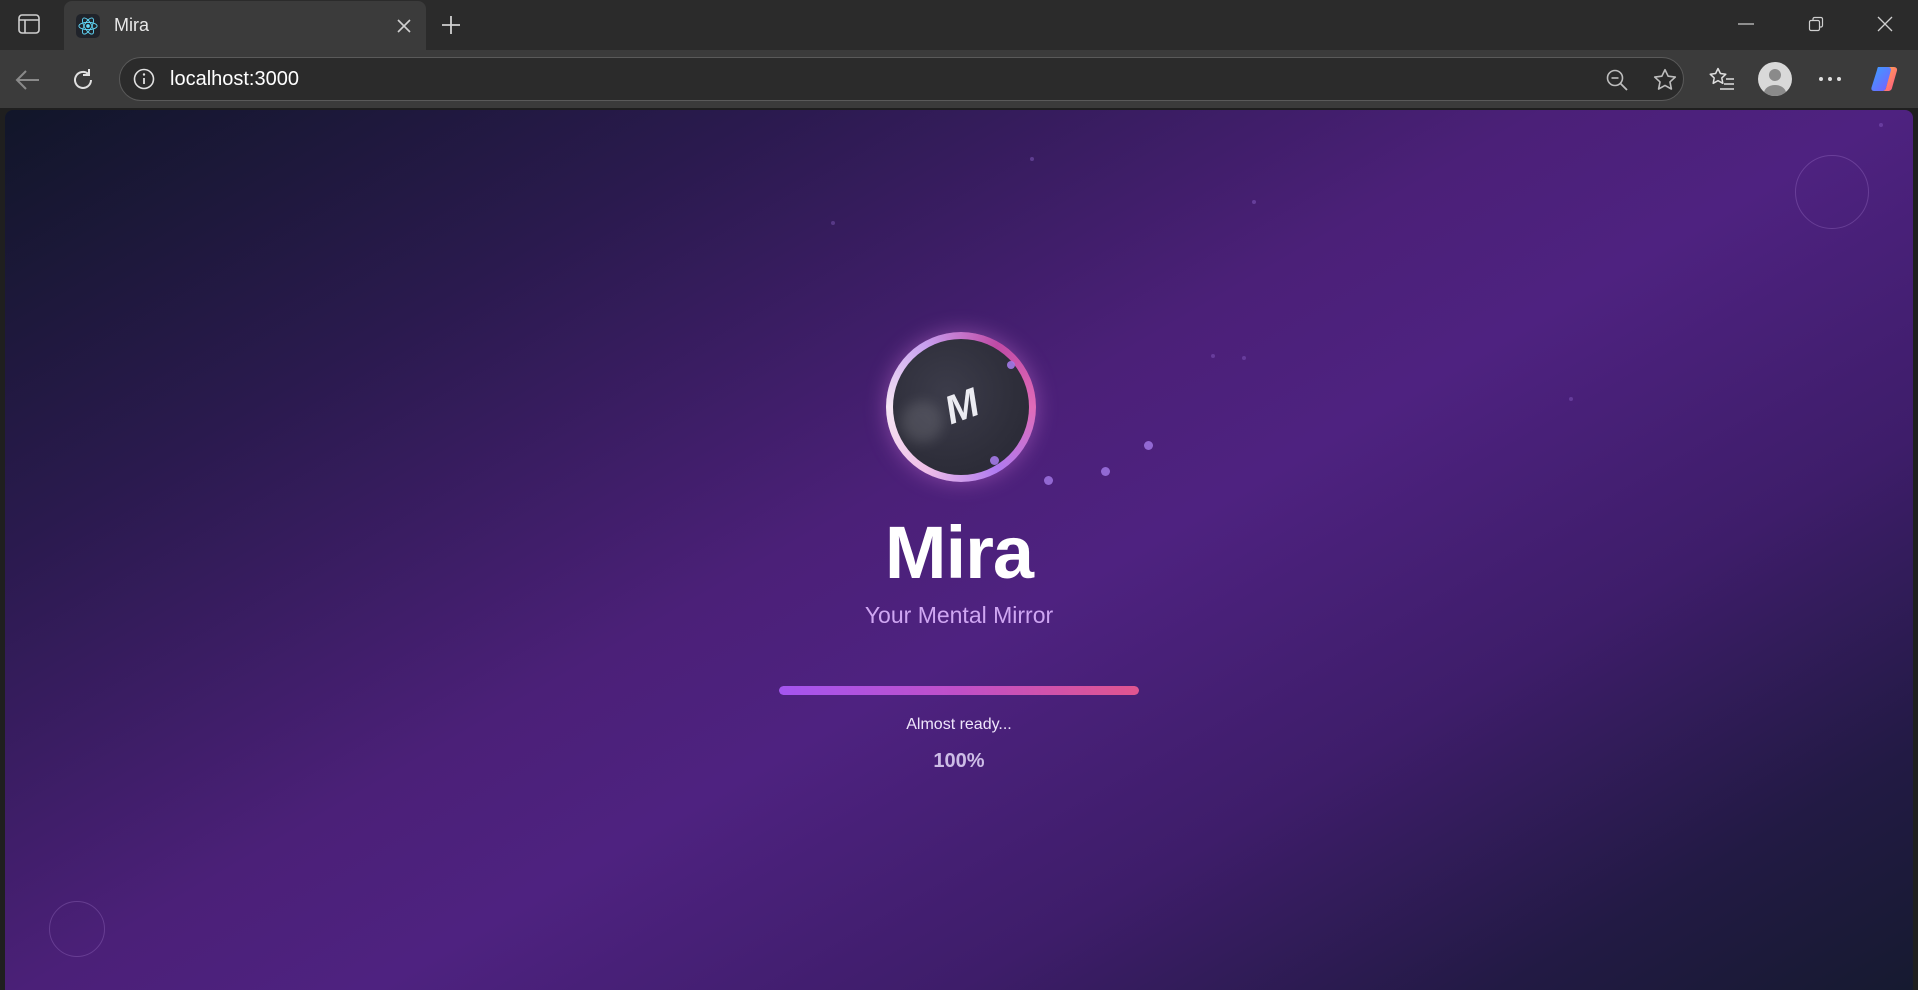 The height and width of the screenshot is (990, 1918). I want to click on favorites-icon, so click(1722, 79).